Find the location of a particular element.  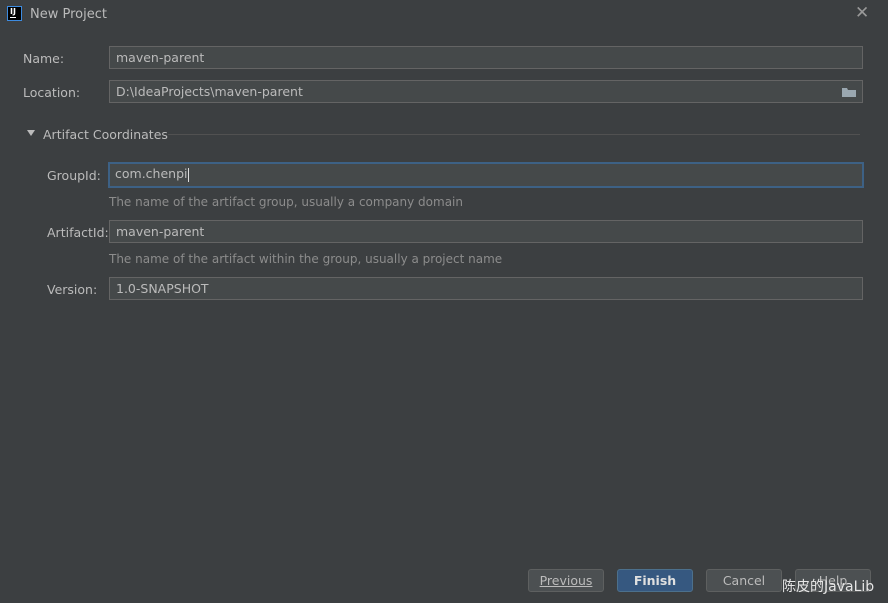

version-label: Version: is located at coordinates (72, 289).